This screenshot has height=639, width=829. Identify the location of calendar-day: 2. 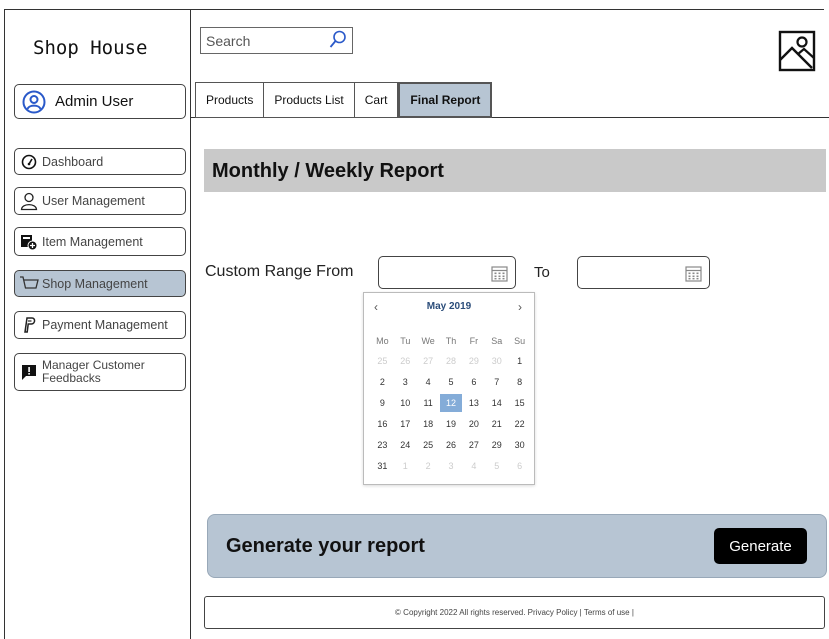
(382, 382).